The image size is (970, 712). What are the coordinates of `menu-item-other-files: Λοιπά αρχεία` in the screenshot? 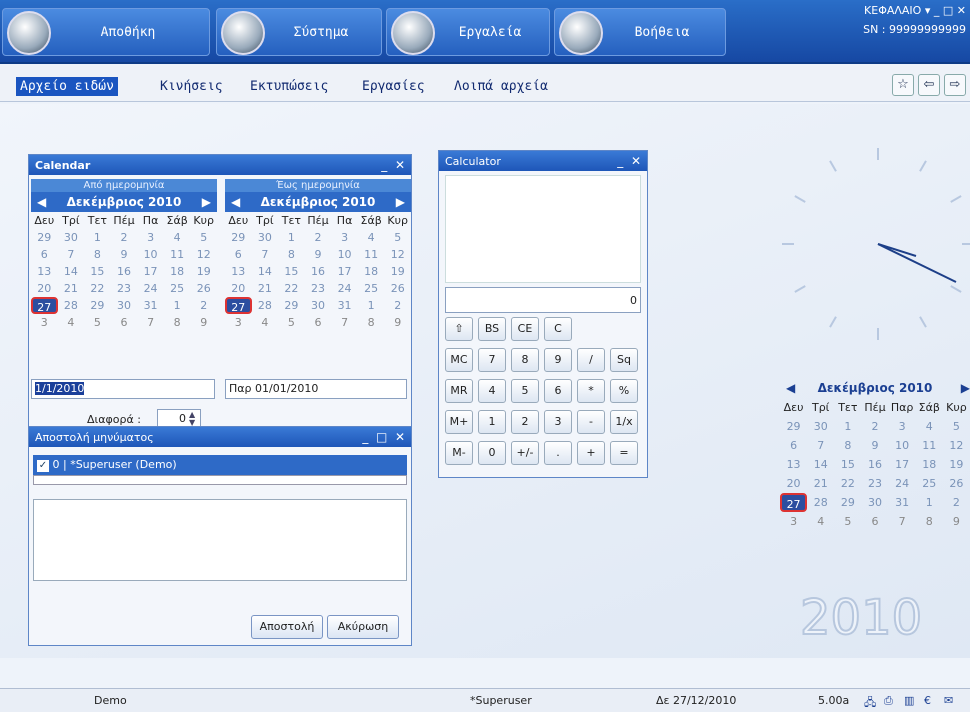 It's located at (501, 86).